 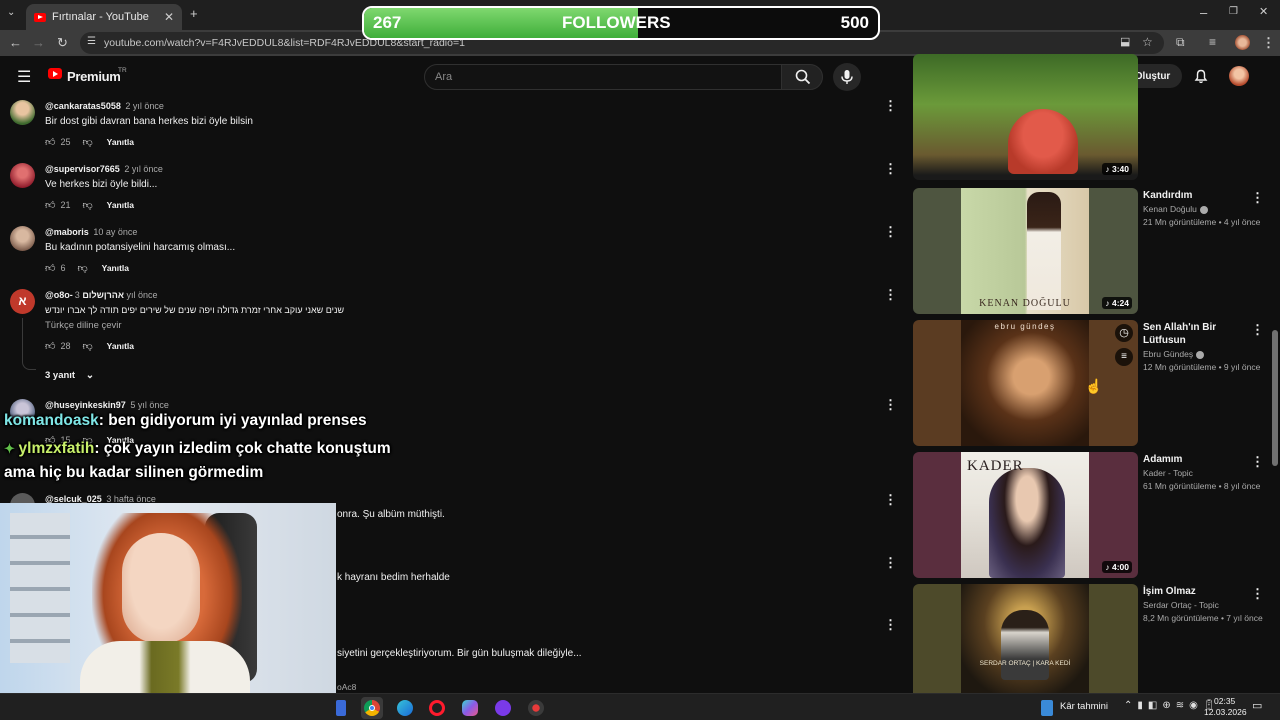 I want to click on video-thumbnail: KENAN DOĞULU ♪ 4:24, so click(x=1025, y=251).